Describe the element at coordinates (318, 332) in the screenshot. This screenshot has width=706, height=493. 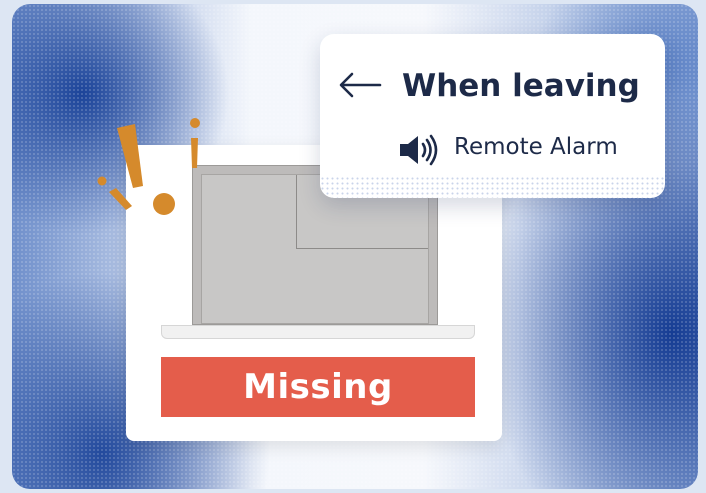
I see `laptop-base` at that location.